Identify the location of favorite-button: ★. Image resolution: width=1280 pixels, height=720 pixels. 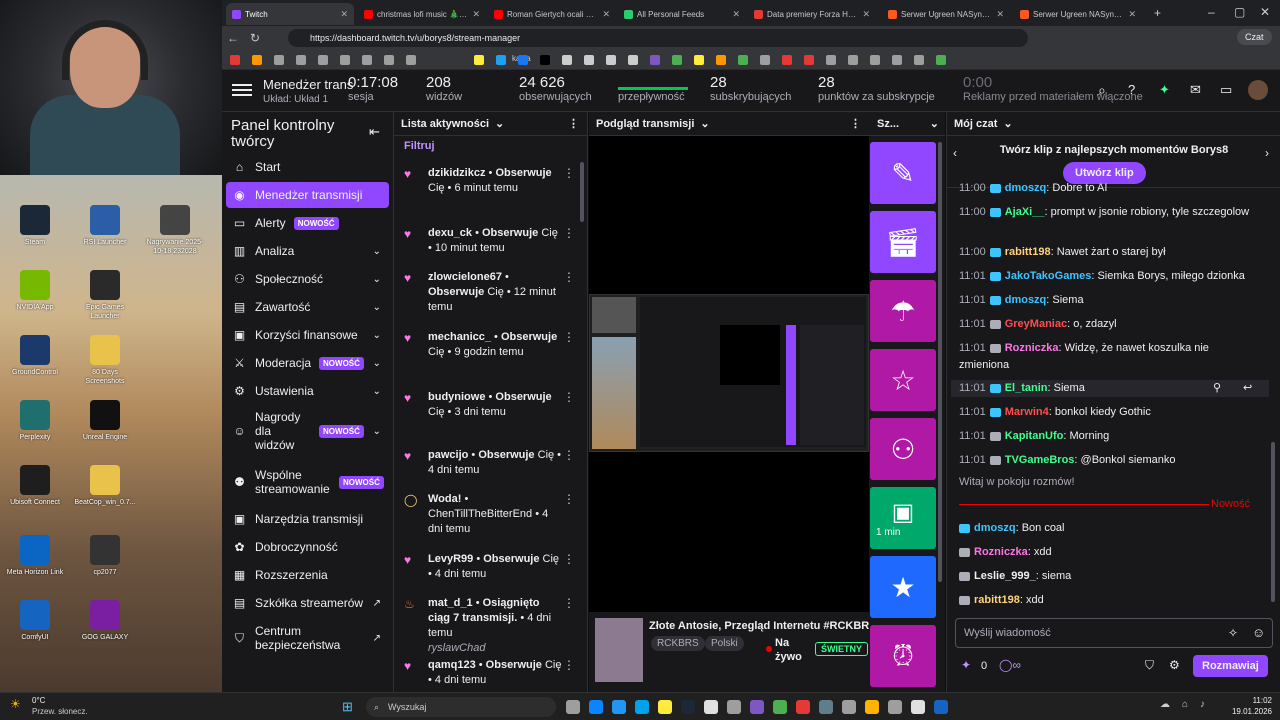
(903, 587).